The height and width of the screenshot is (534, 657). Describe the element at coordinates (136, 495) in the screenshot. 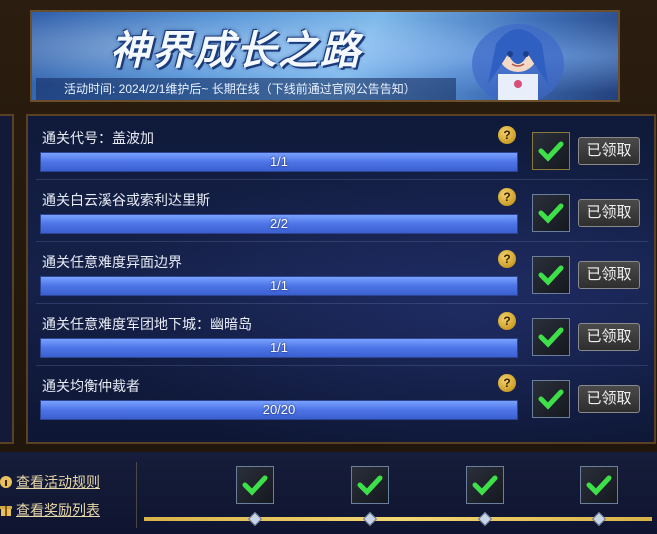

I see `divider` at that location.